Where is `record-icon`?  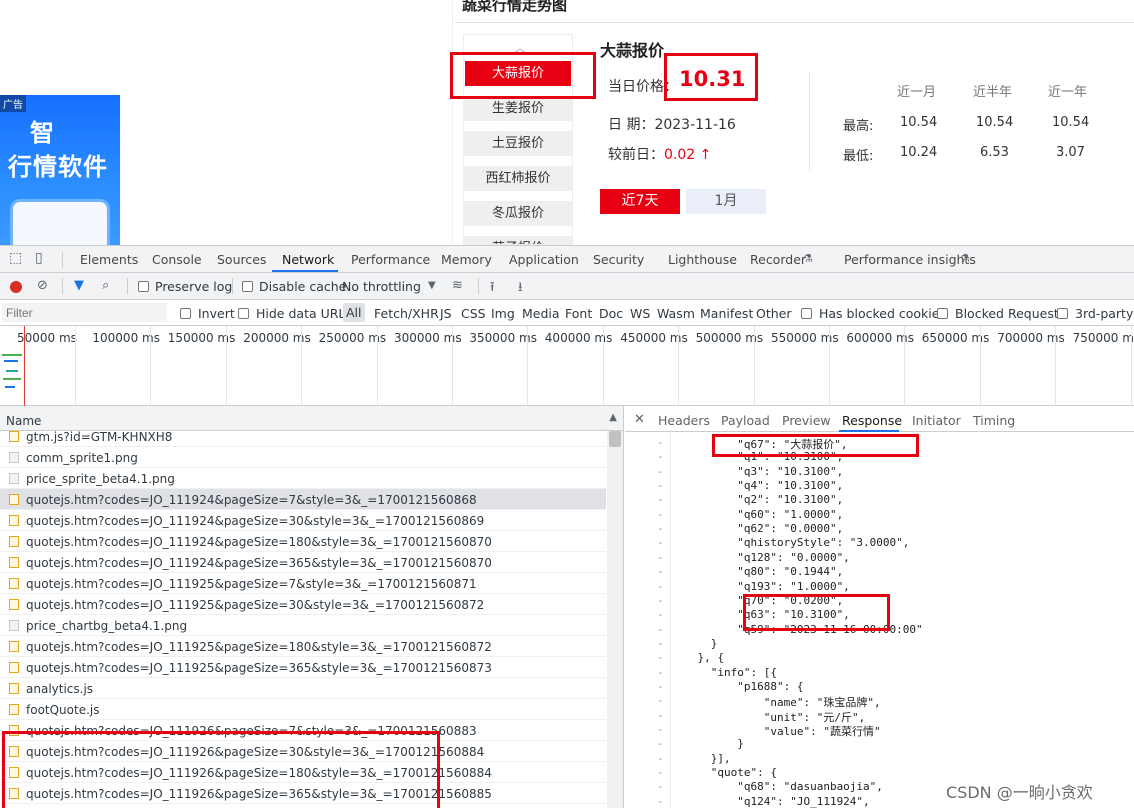
record-icon is located at coordinates (16, 287).